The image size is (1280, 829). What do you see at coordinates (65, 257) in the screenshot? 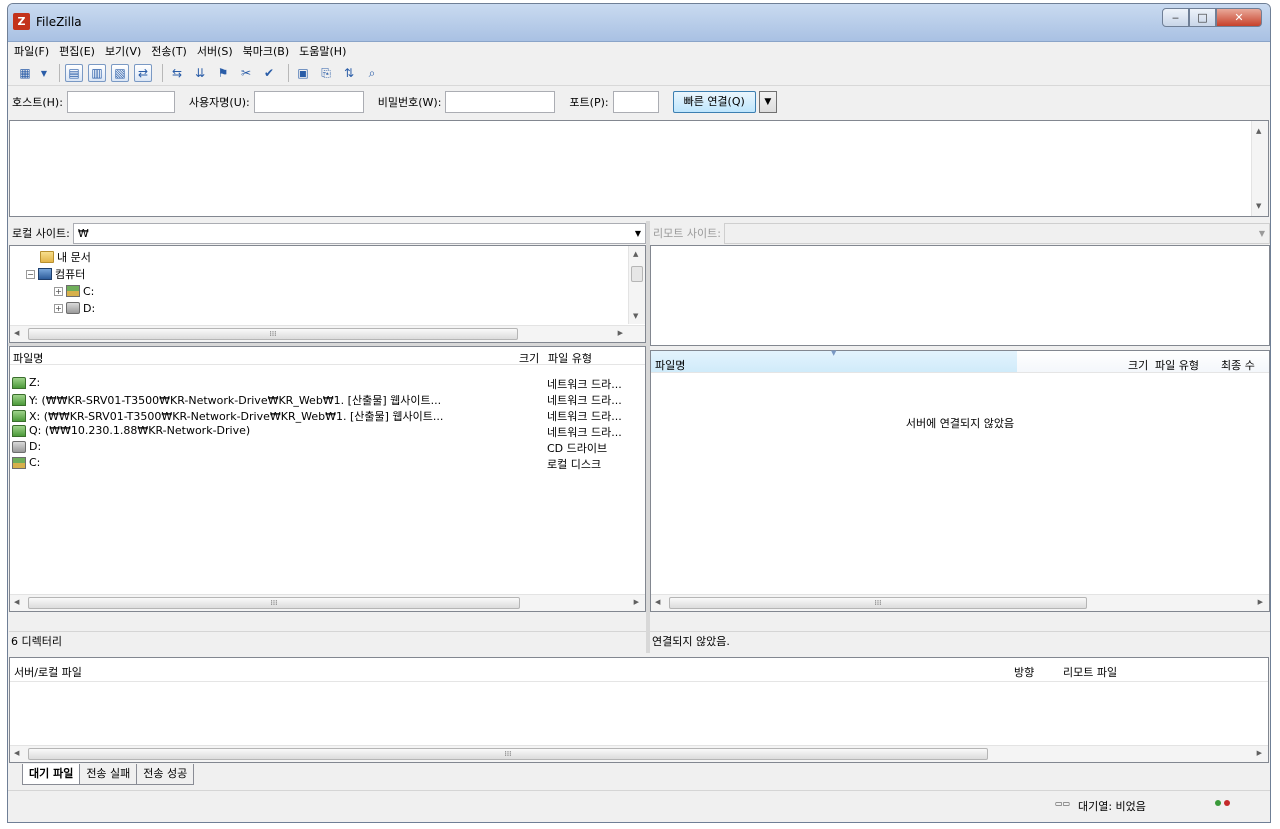
I see `tree-item-documents: 내 문서` at bounding box center [65, 257].